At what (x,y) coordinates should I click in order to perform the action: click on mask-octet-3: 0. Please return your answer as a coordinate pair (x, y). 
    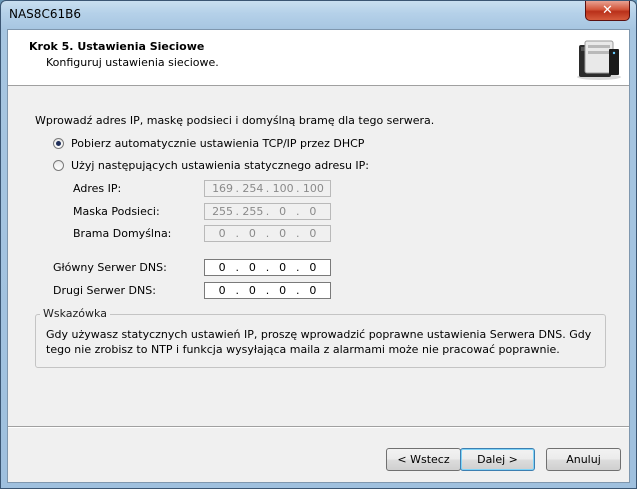
    Looking at the image, I should click on (283, 211).